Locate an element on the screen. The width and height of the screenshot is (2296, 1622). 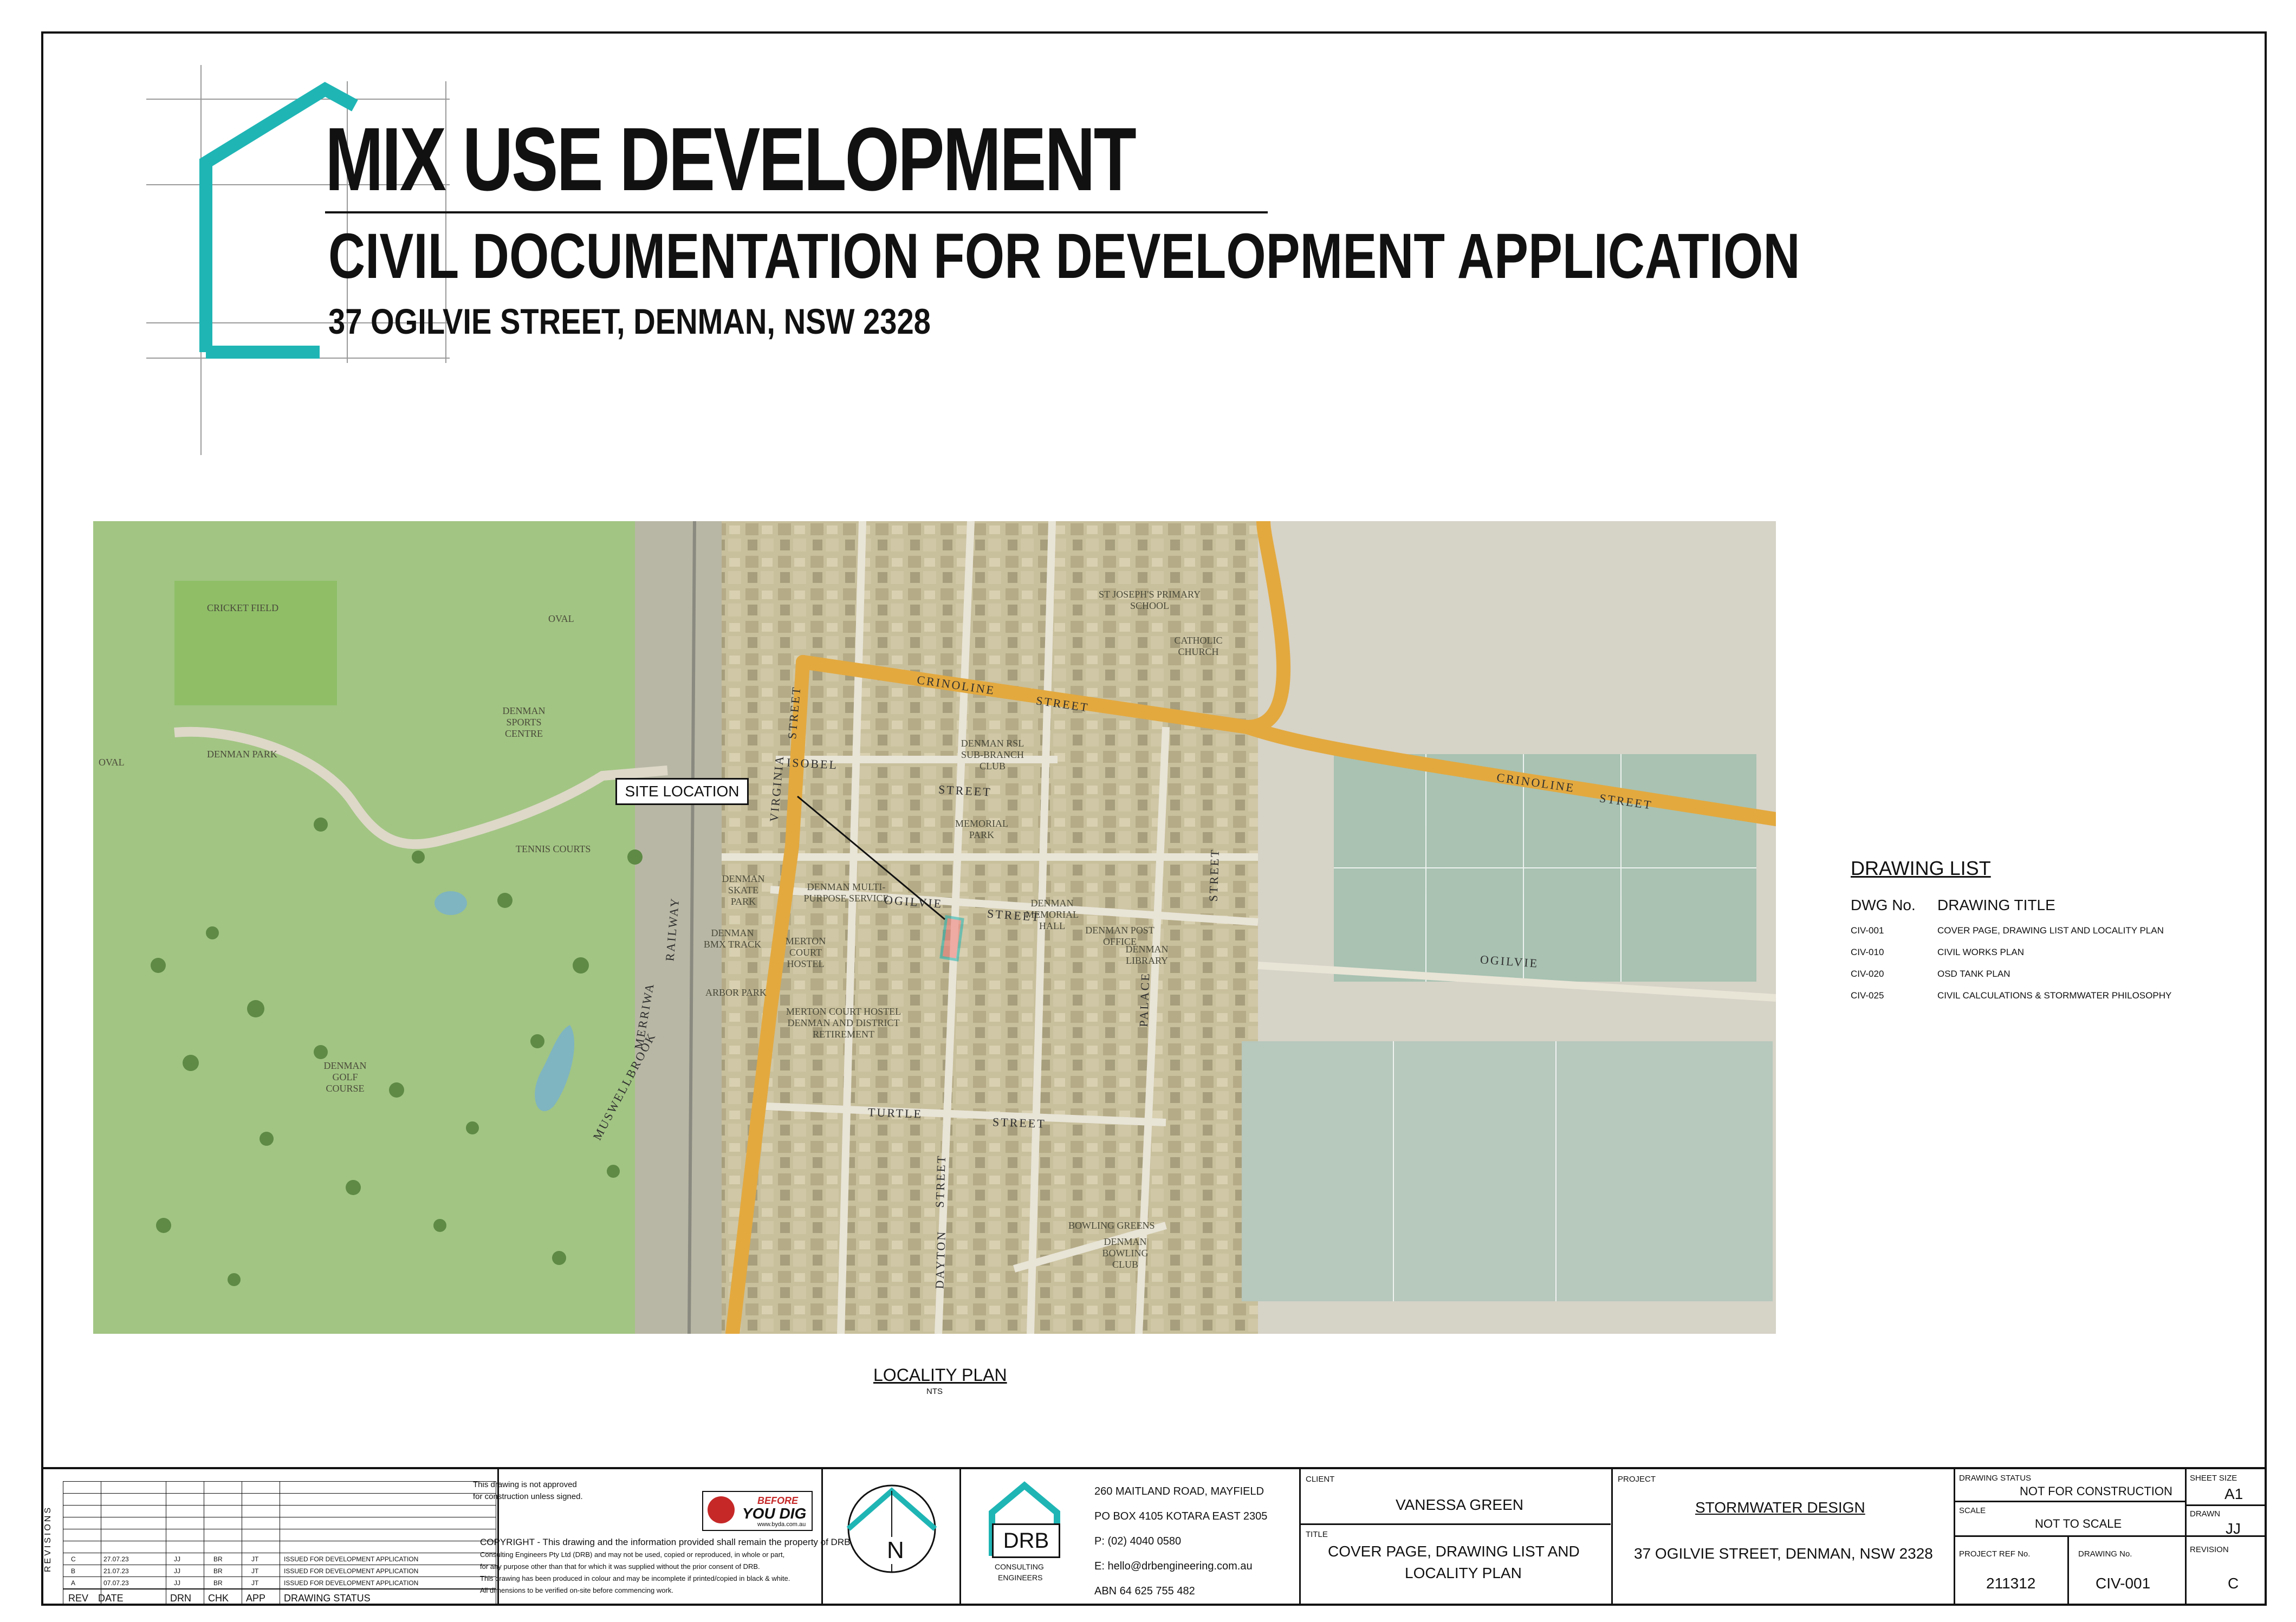
map-label: DENMAN BMX TRACK is located at coordinates (732, 938).